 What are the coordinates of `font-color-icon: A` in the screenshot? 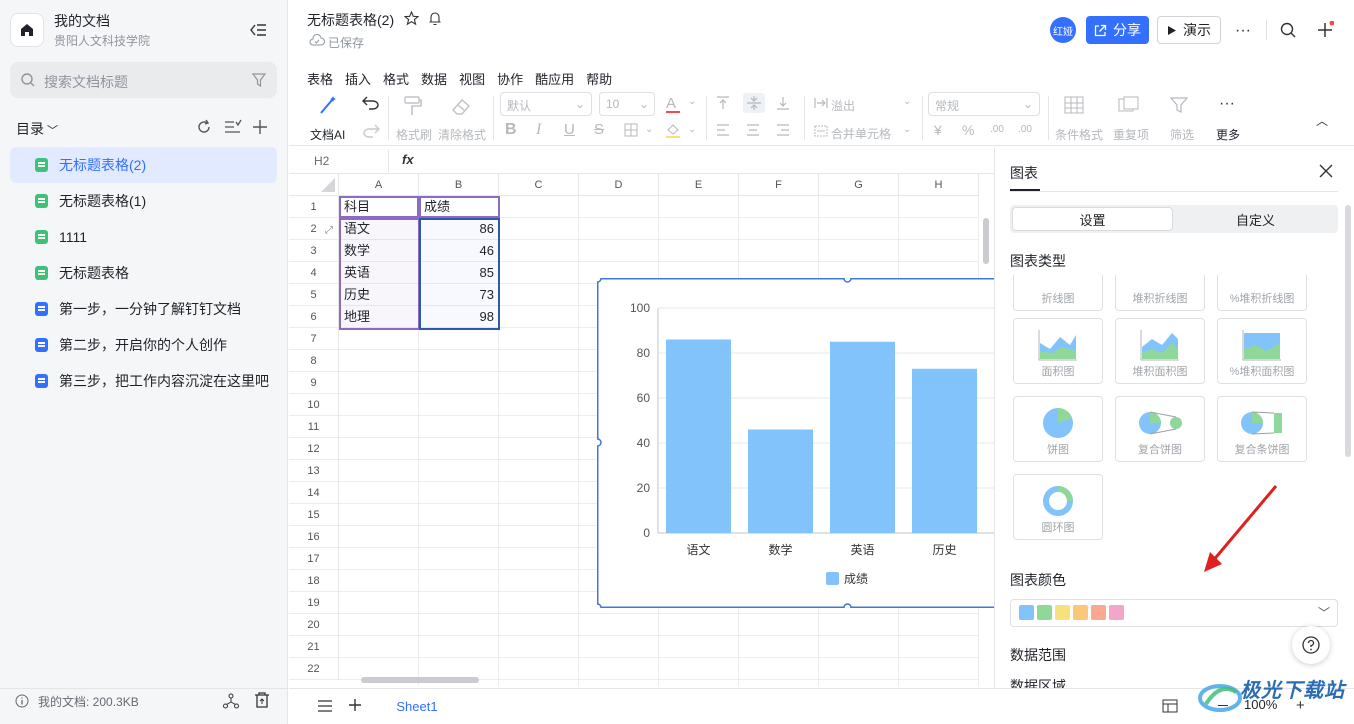 It's located at (673, 104).